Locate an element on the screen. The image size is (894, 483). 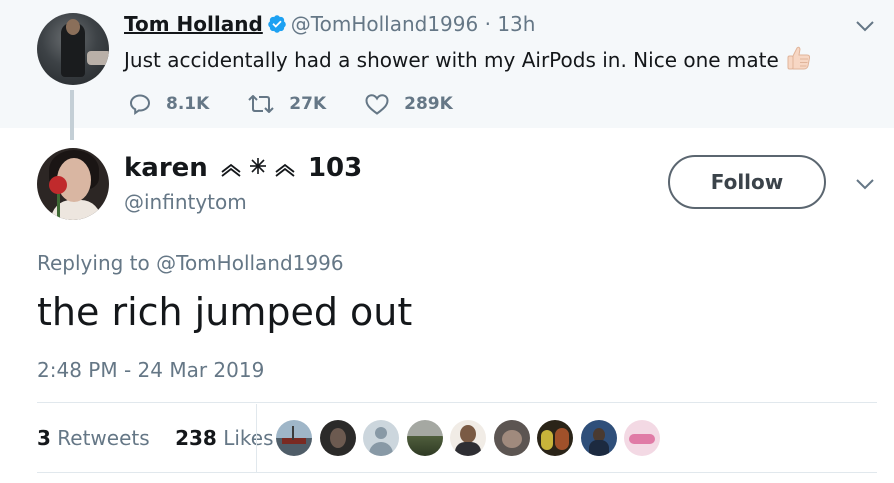
retweet-count: 27K is located at coordinates (308, 104).